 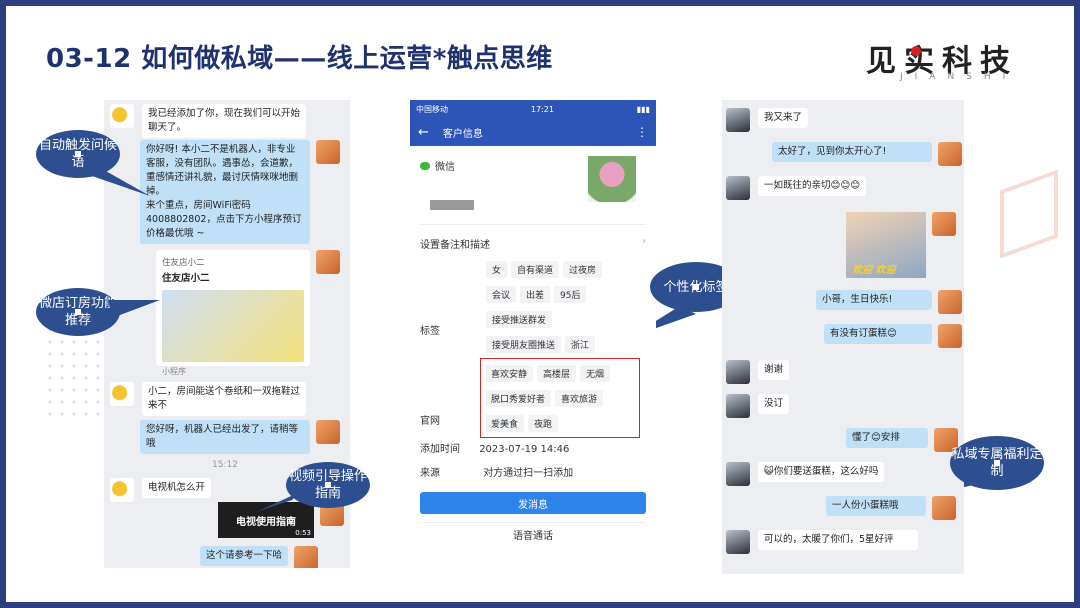 I want to click on tag: 喜欢安静, so click(x=509, y=373).